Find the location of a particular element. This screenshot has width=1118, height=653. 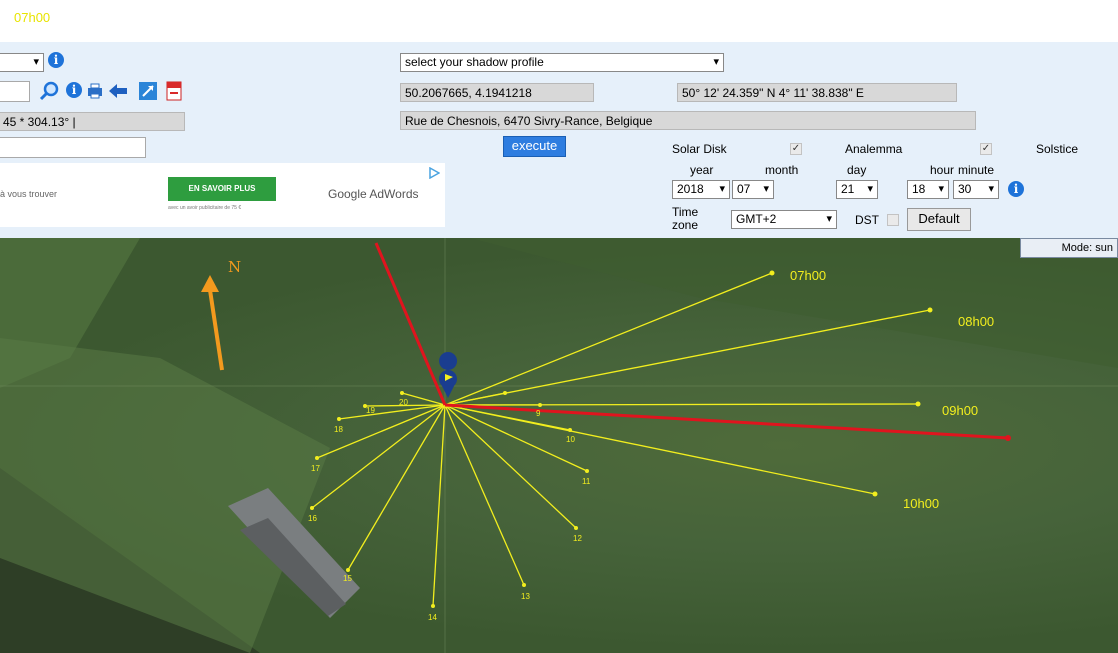

small-hour-19: 19 is located at coordinates (370, 410).